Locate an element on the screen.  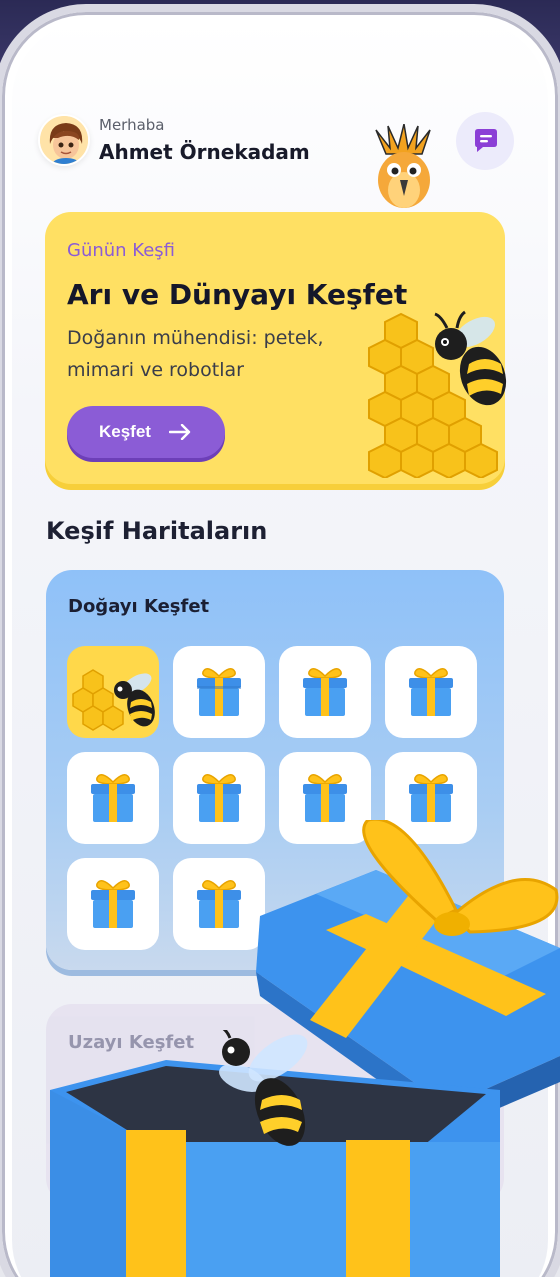
avatar is located at coordinates (64, 140).